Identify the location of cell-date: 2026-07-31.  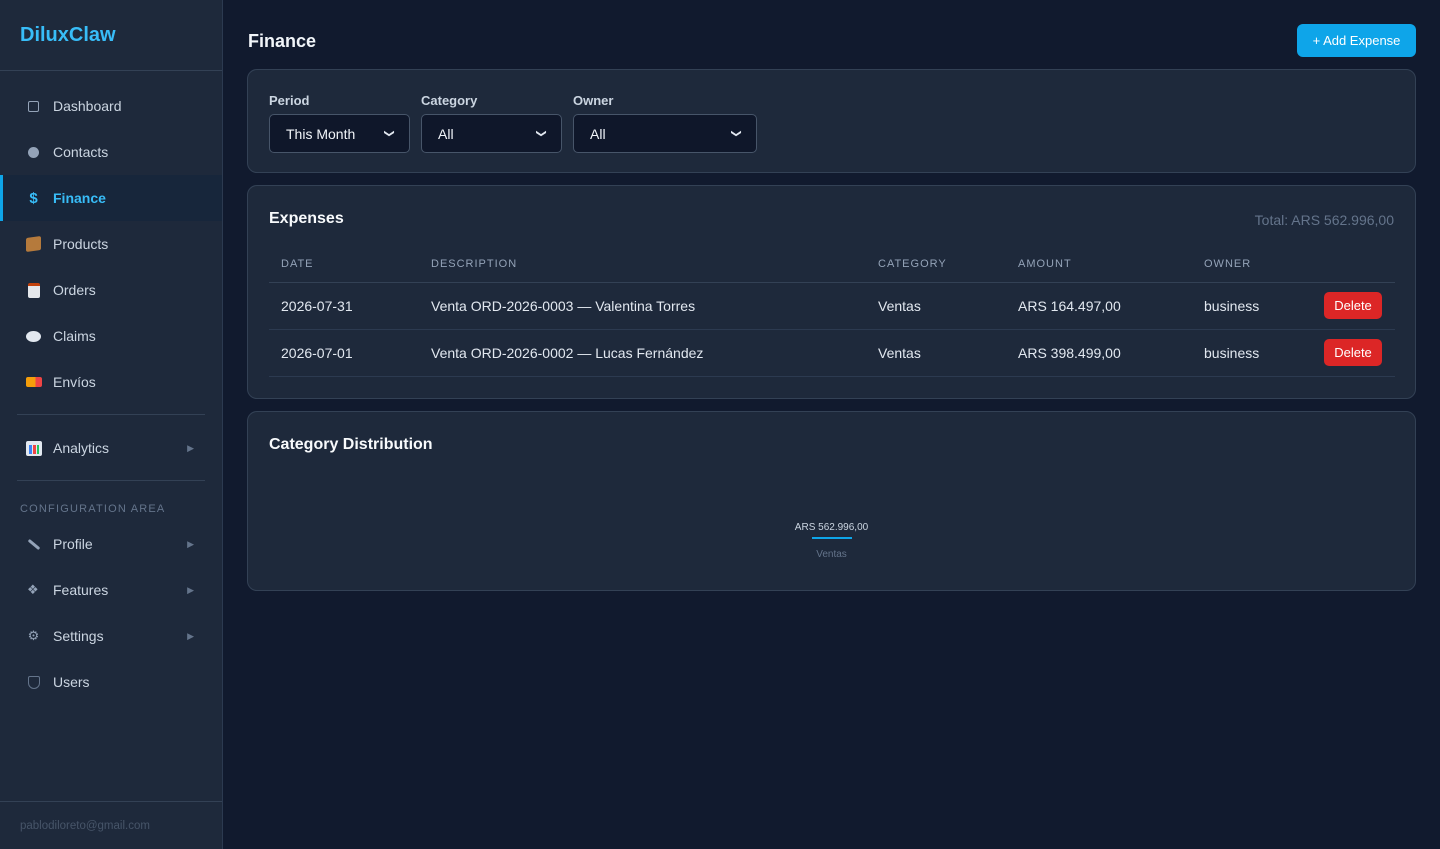
(344, 306).